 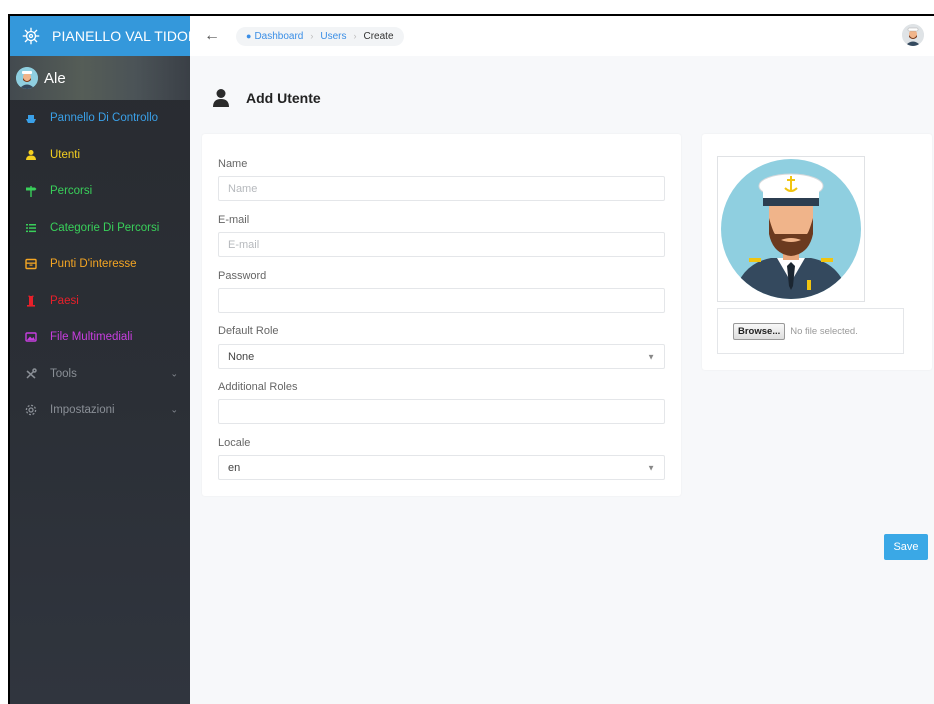 What do you see at coordinates (378, 36) in the screenshot?
I see `breadcrumb-current: Create` at bounding box center [378, 36].